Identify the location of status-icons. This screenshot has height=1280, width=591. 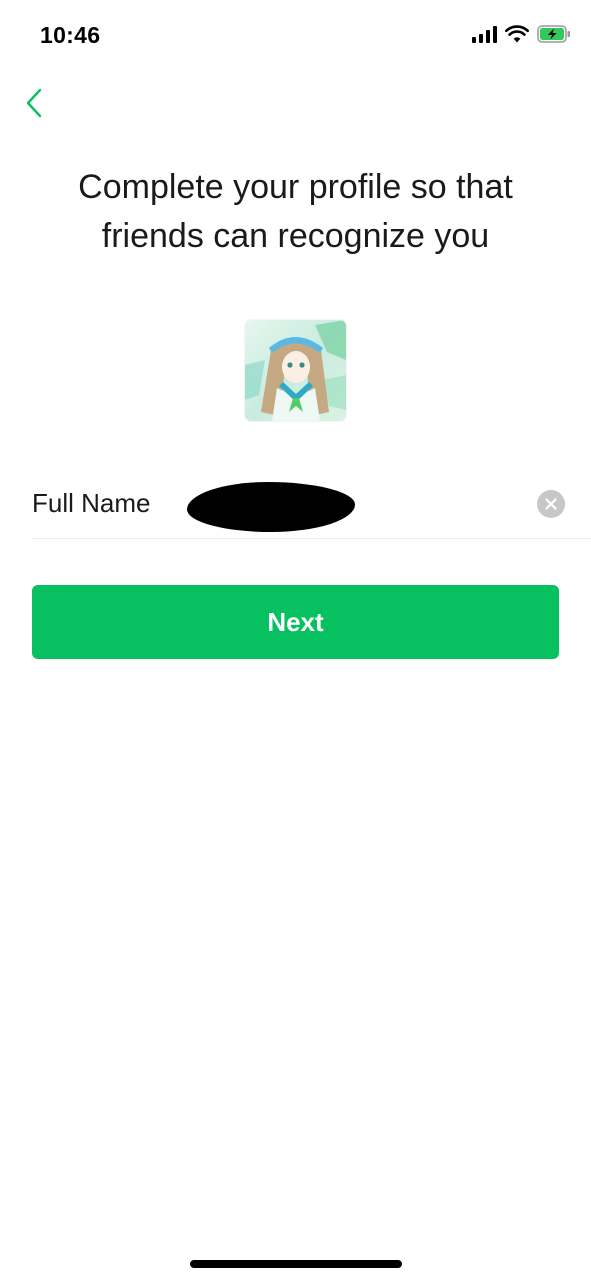
(521, 34).